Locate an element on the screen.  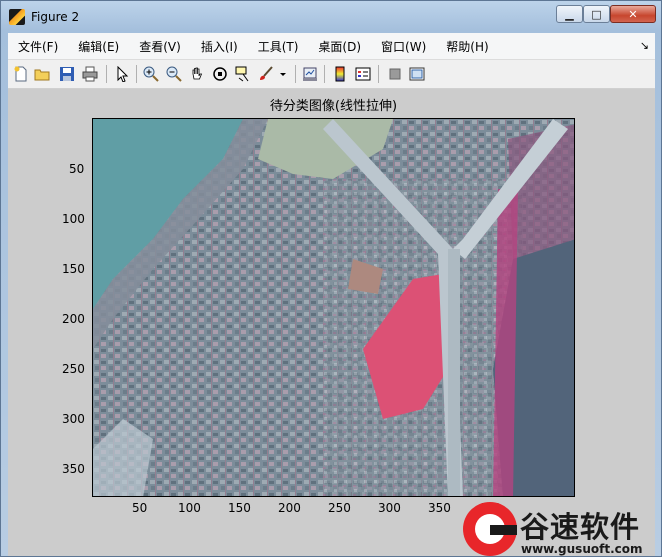
y-tick-label: 150 is located at coordinates (73, 269).